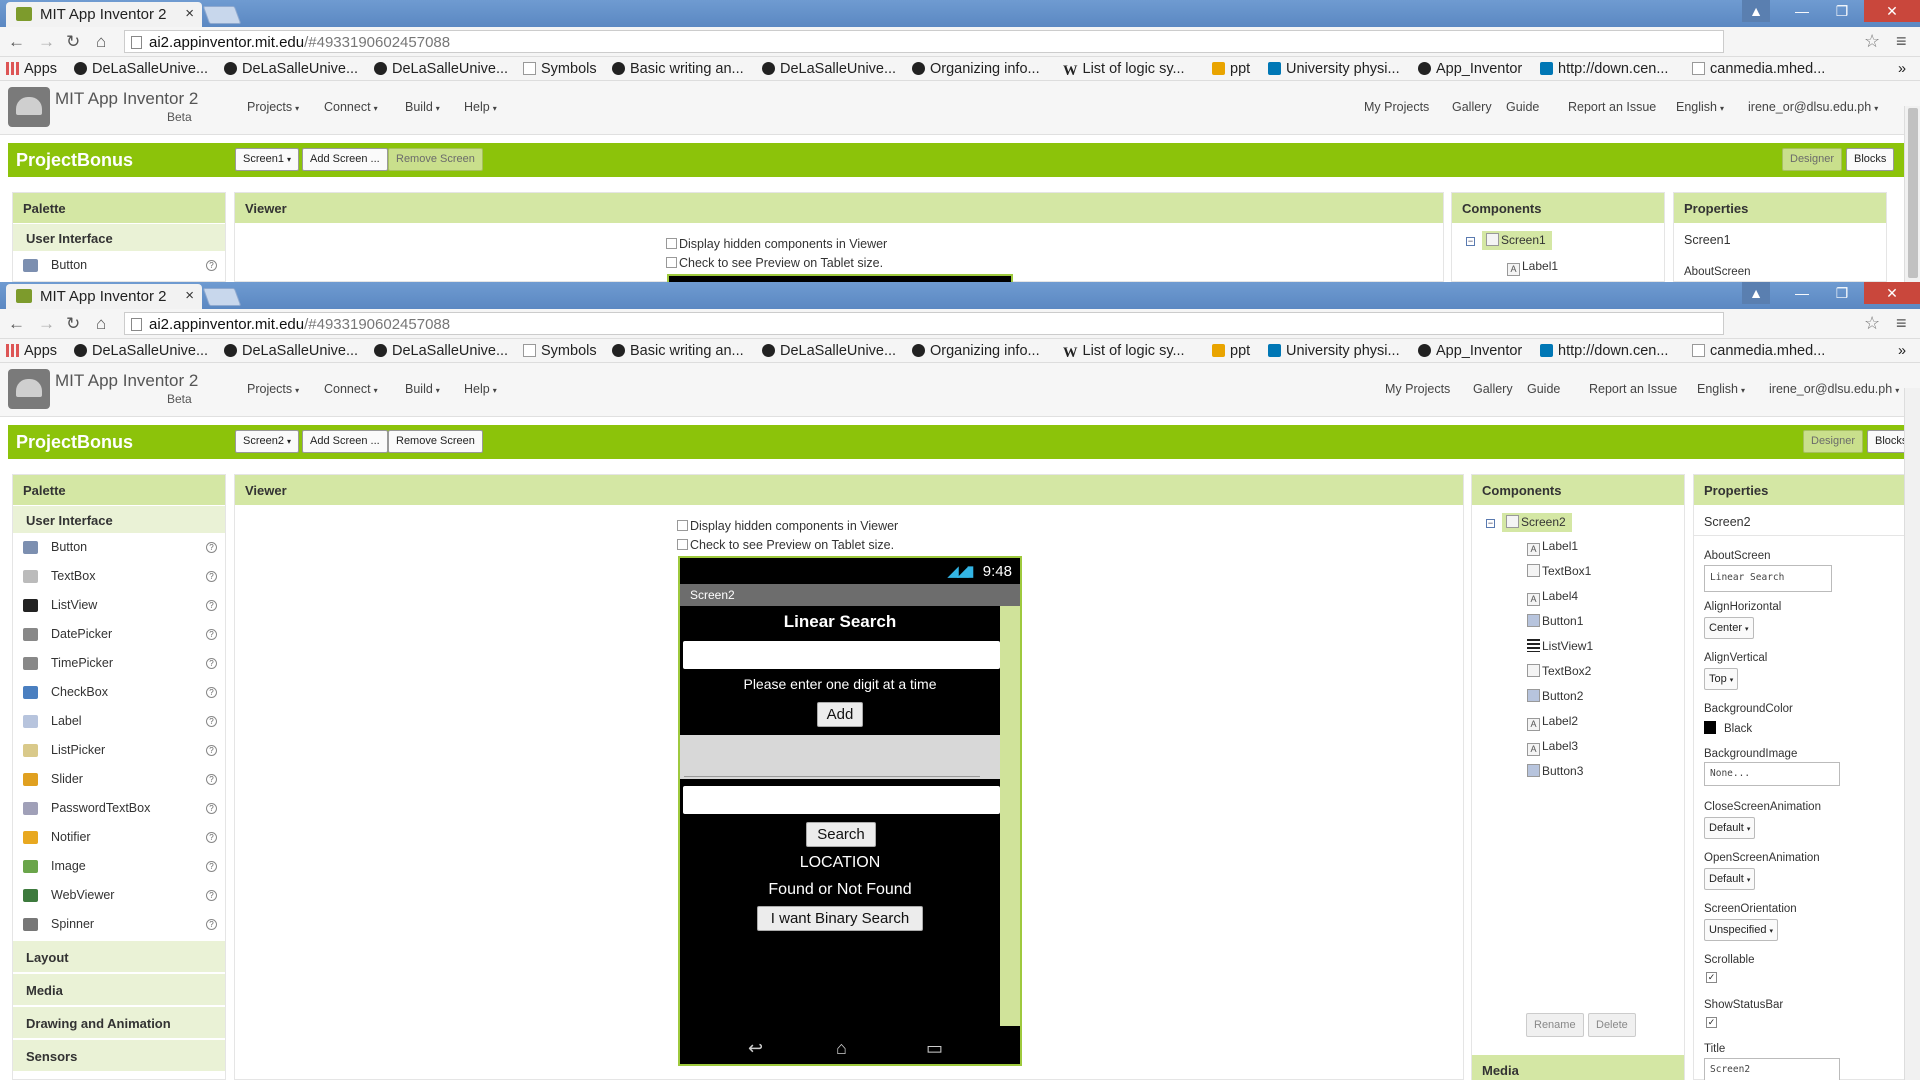 The image size is (1920, 1080). What do you see at coordinates (1721, 679) in the screenshot?
I see `align-vertical-dropdown: Top ▾` at bounding box center [1721, 679].